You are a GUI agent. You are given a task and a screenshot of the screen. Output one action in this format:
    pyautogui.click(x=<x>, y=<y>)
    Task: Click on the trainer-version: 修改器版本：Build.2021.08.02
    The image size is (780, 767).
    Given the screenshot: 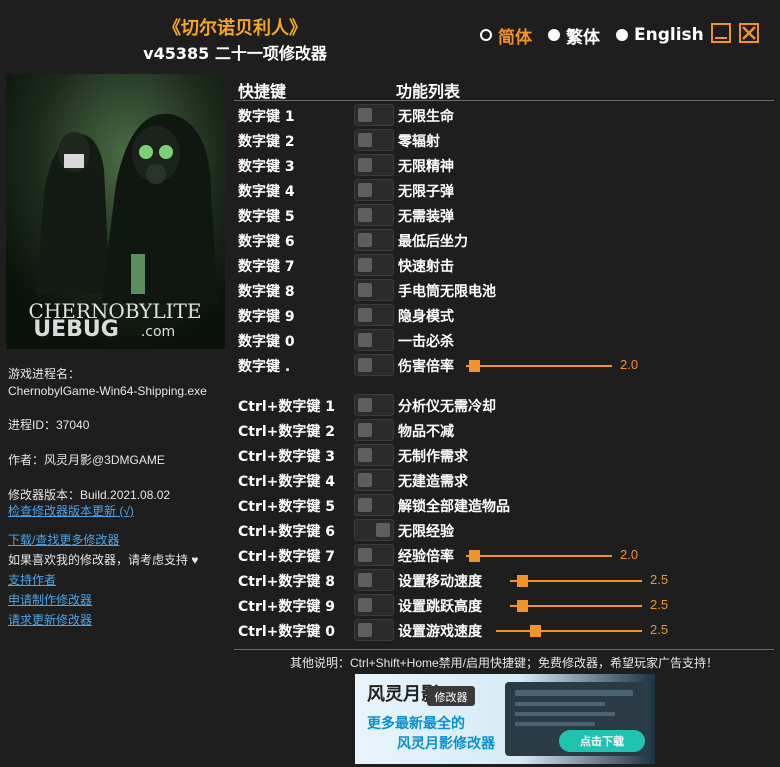 What is the action you would take?
    pyautogui.click(x=89, y=495)
    